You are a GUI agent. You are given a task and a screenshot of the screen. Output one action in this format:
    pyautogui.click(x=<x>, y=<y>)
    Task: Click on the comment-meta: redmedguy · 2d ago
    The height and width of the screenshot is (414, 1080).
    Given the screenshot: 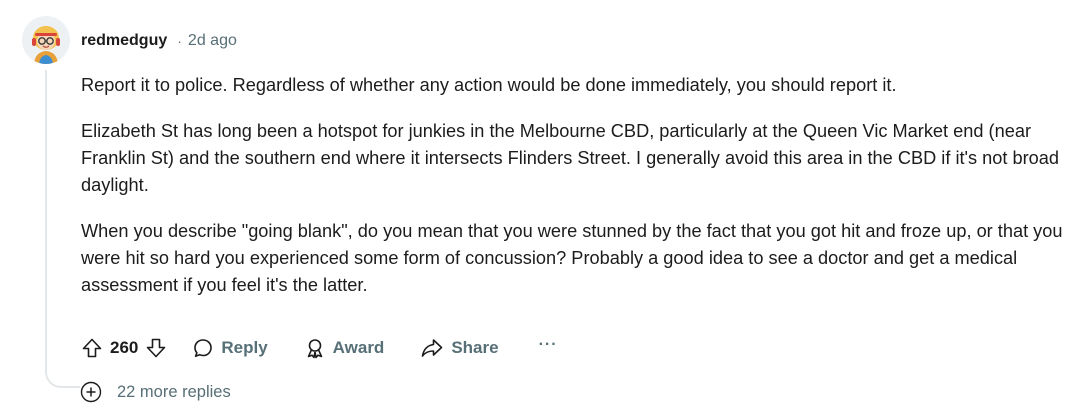 What is the action you would take?
    pyautogui.click(x=159, y=41)
    